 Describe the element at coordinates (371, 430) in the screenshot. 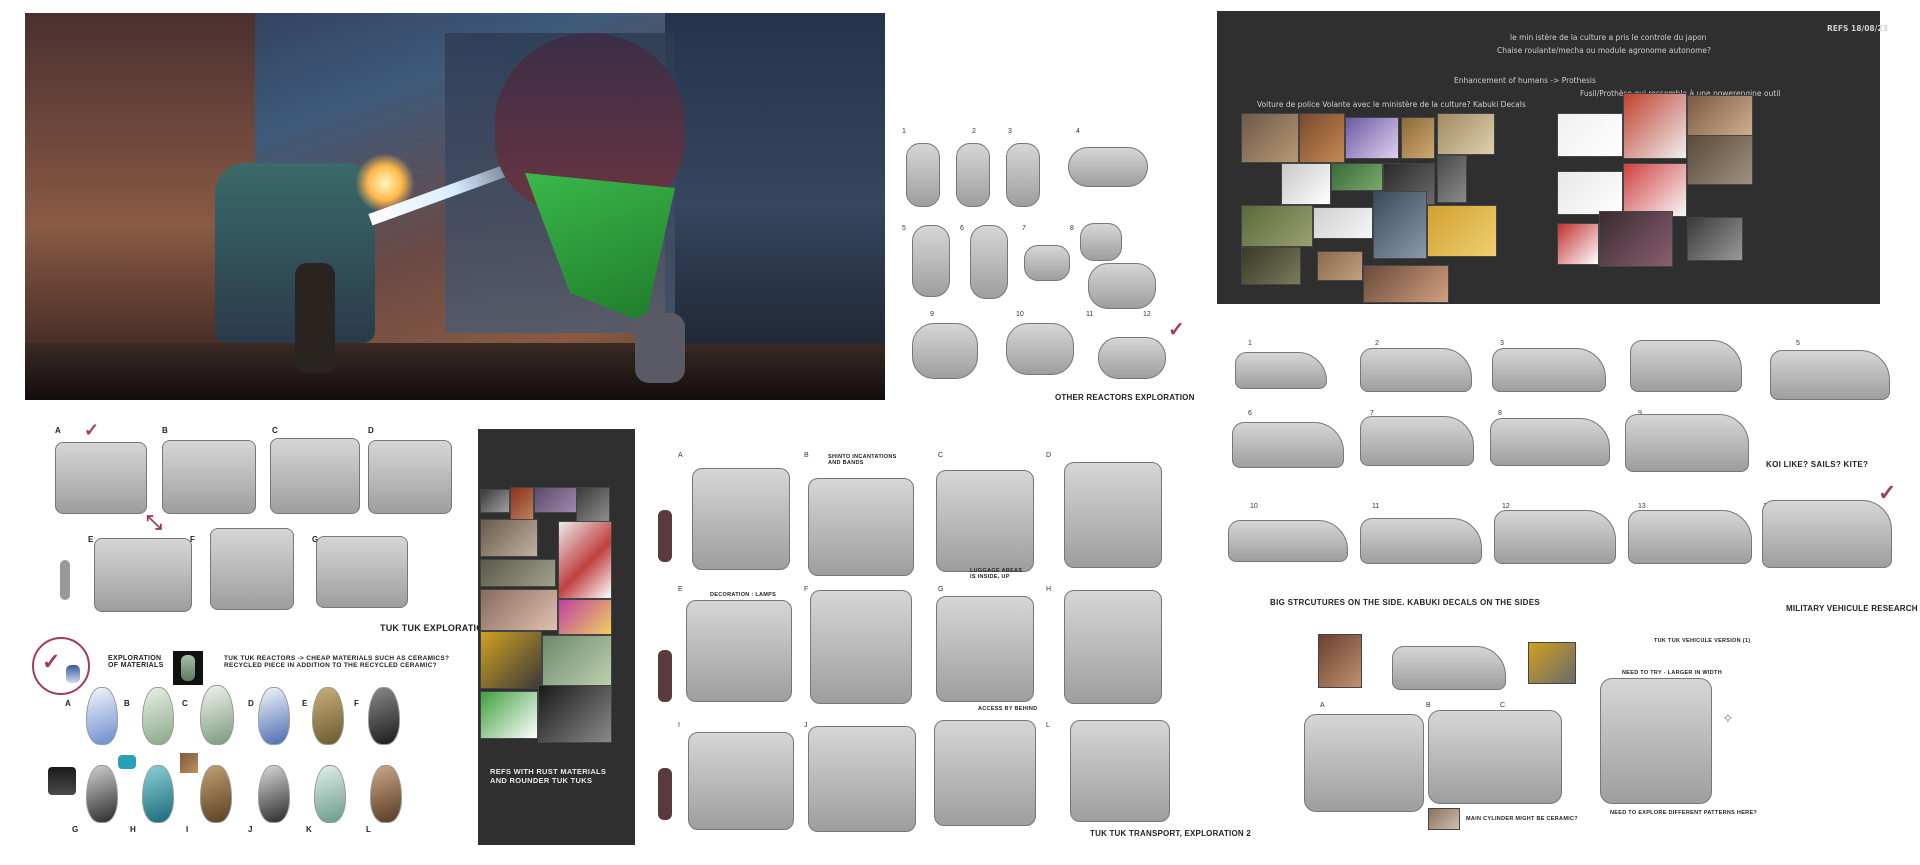

I see `variant-letter: D` at that location.